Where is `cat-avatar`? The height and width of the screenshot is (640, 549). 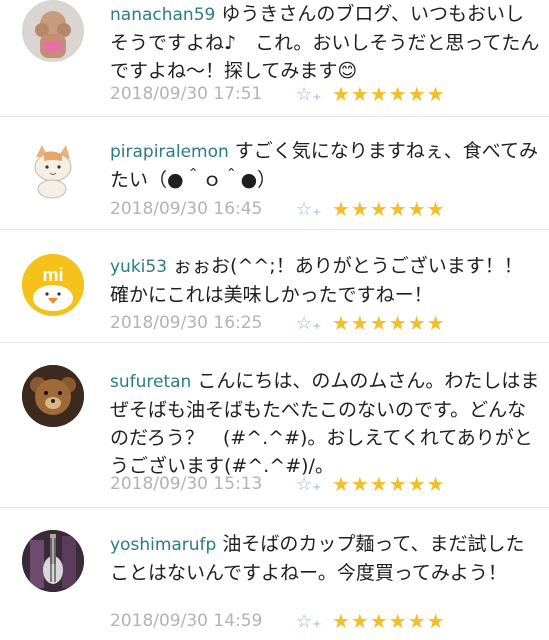
cat-avatar is located at coordinates (53, 170).